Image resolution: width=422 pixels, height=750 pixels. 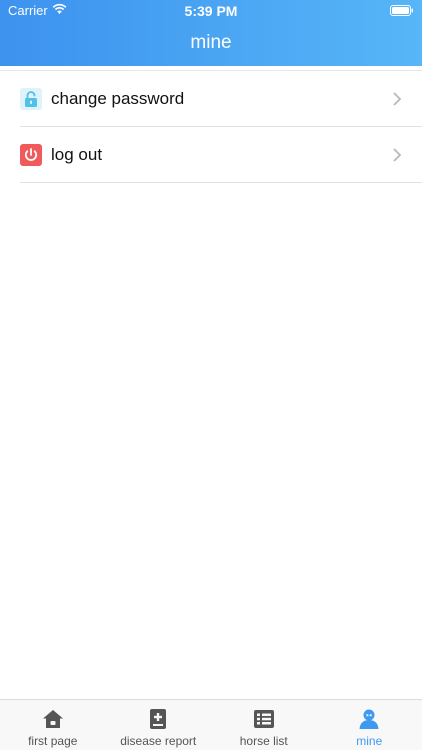 I want to click on log-out-row: log out, so click(x=221, y=155).